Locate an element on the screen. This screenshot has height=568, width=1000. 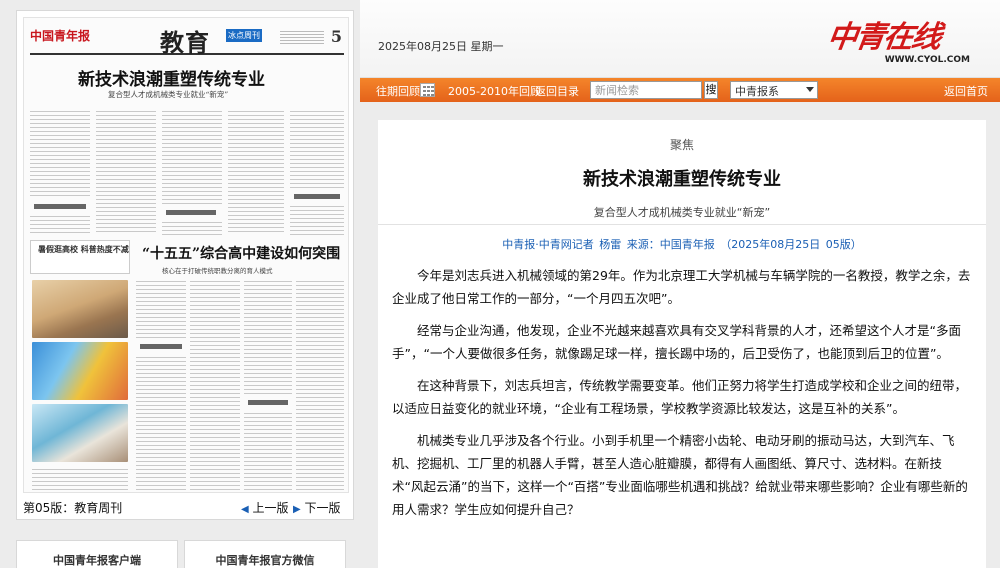
prev-page-button: ◀ 上一版 is located at coordinates (265, 507).